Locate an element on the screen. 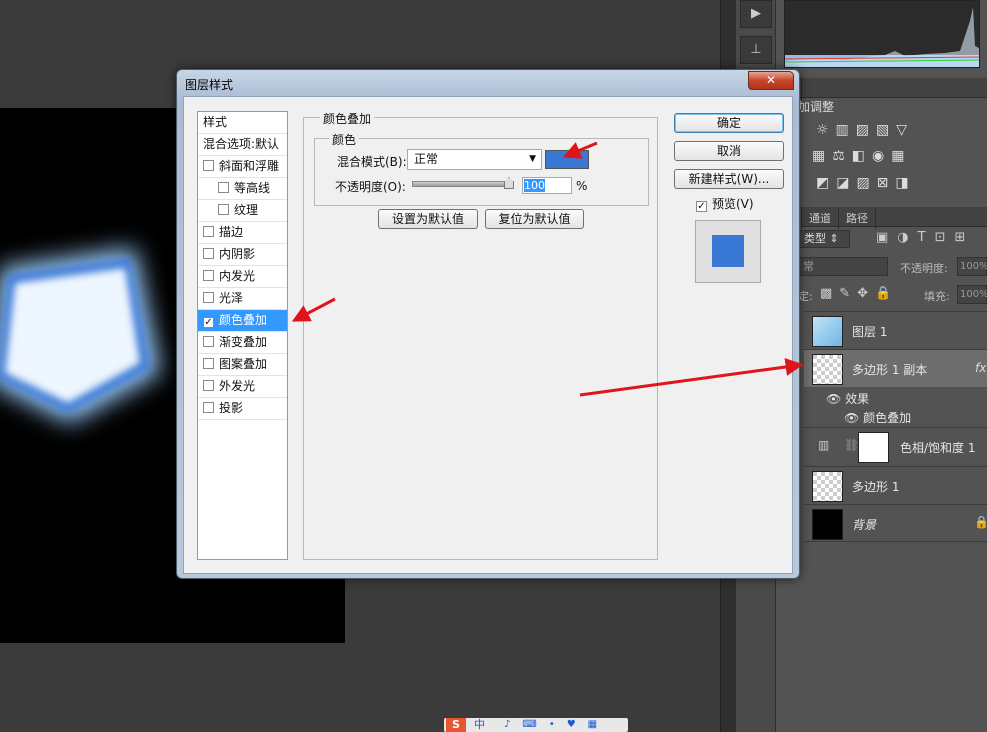  blend-mode-select: 正常 ▼ is located at coordinates (474, 159).